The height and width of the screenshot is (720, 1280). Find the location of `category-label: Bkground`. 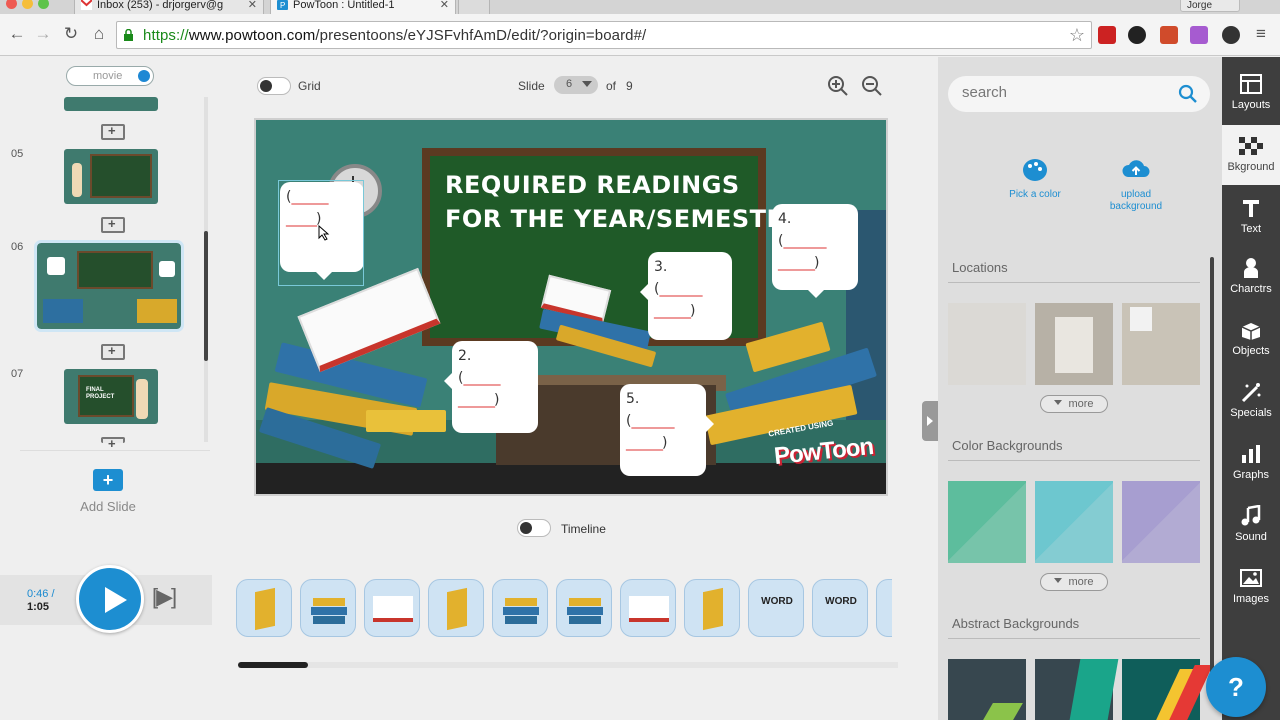

category-label: Bkground is located at coordinates (1251, 167).